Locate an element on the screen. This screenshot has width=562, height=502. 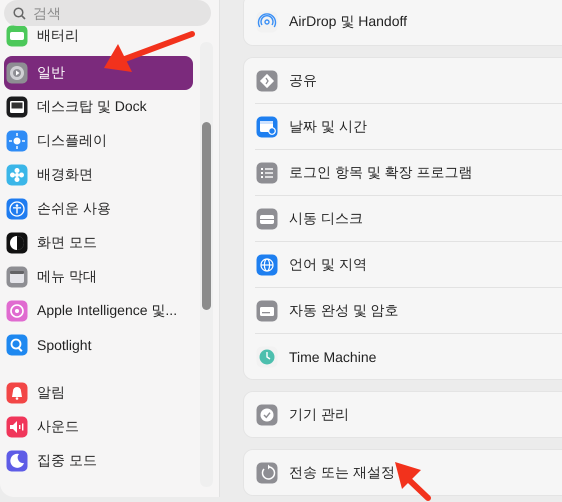
person-icon is located at coordinates (17, 209).